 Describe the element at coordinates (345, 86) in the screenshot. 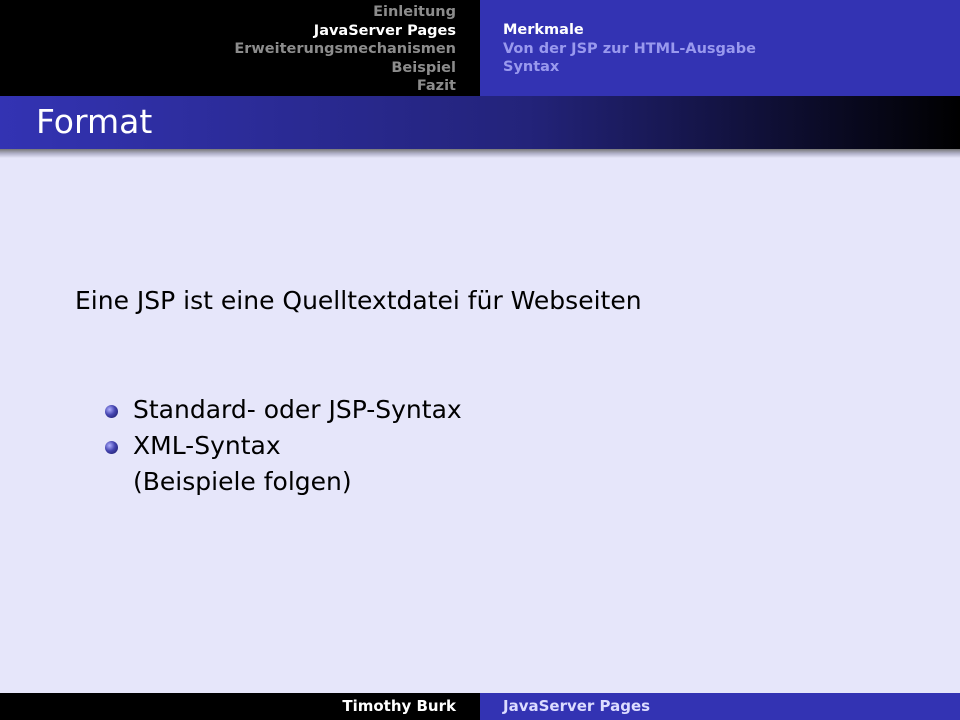

I see `nav-section-fazit: Fazit` at that location.